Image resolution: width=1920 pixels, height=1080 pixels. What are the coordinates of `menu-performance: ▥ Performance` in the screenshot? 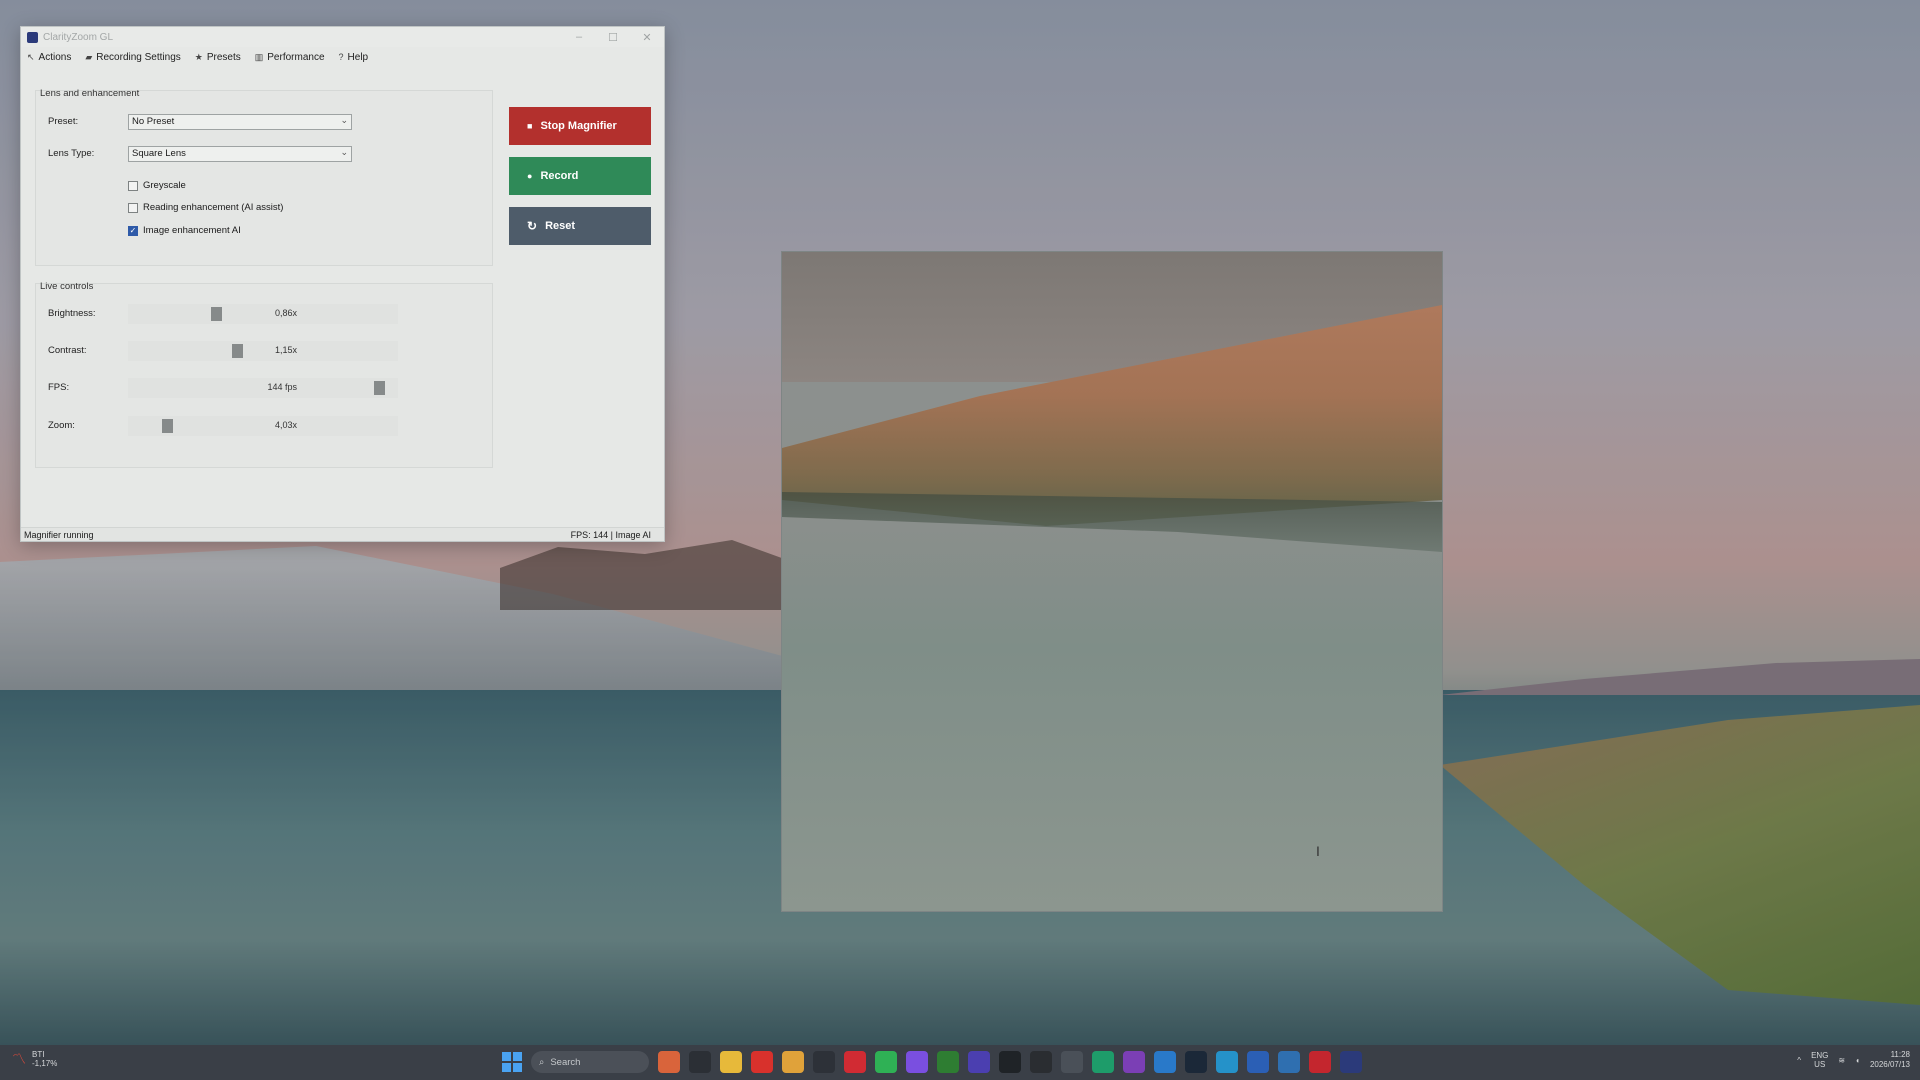 It's located at (290, 57).